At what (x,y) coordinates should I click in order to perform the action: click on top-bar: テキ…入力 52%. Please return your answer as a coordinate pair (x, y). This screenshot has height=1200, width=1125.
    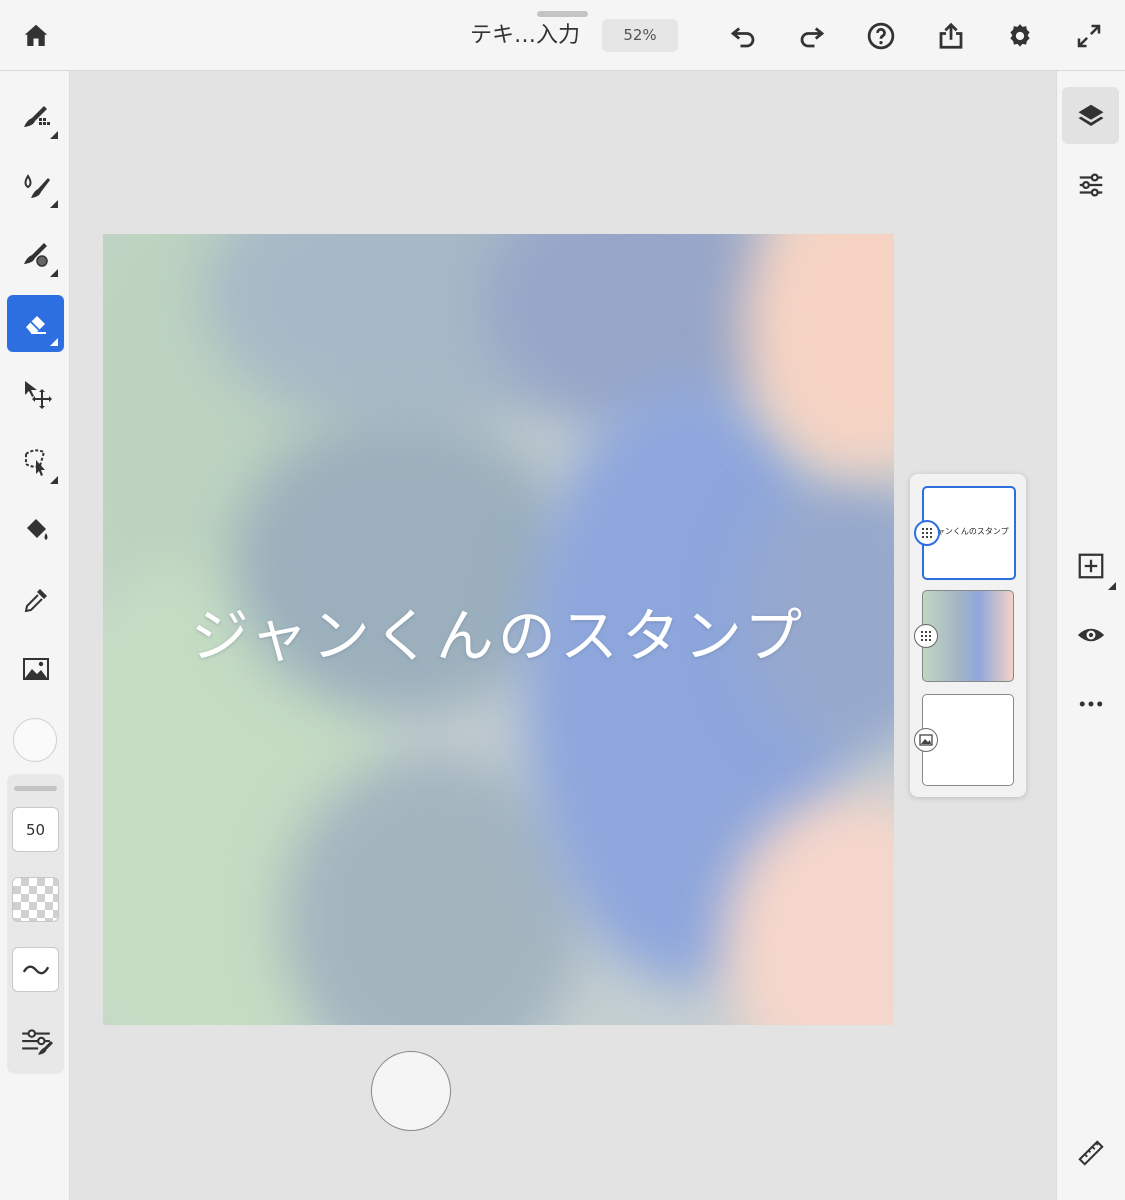
    Looking at the image, I should click on (562, 35).